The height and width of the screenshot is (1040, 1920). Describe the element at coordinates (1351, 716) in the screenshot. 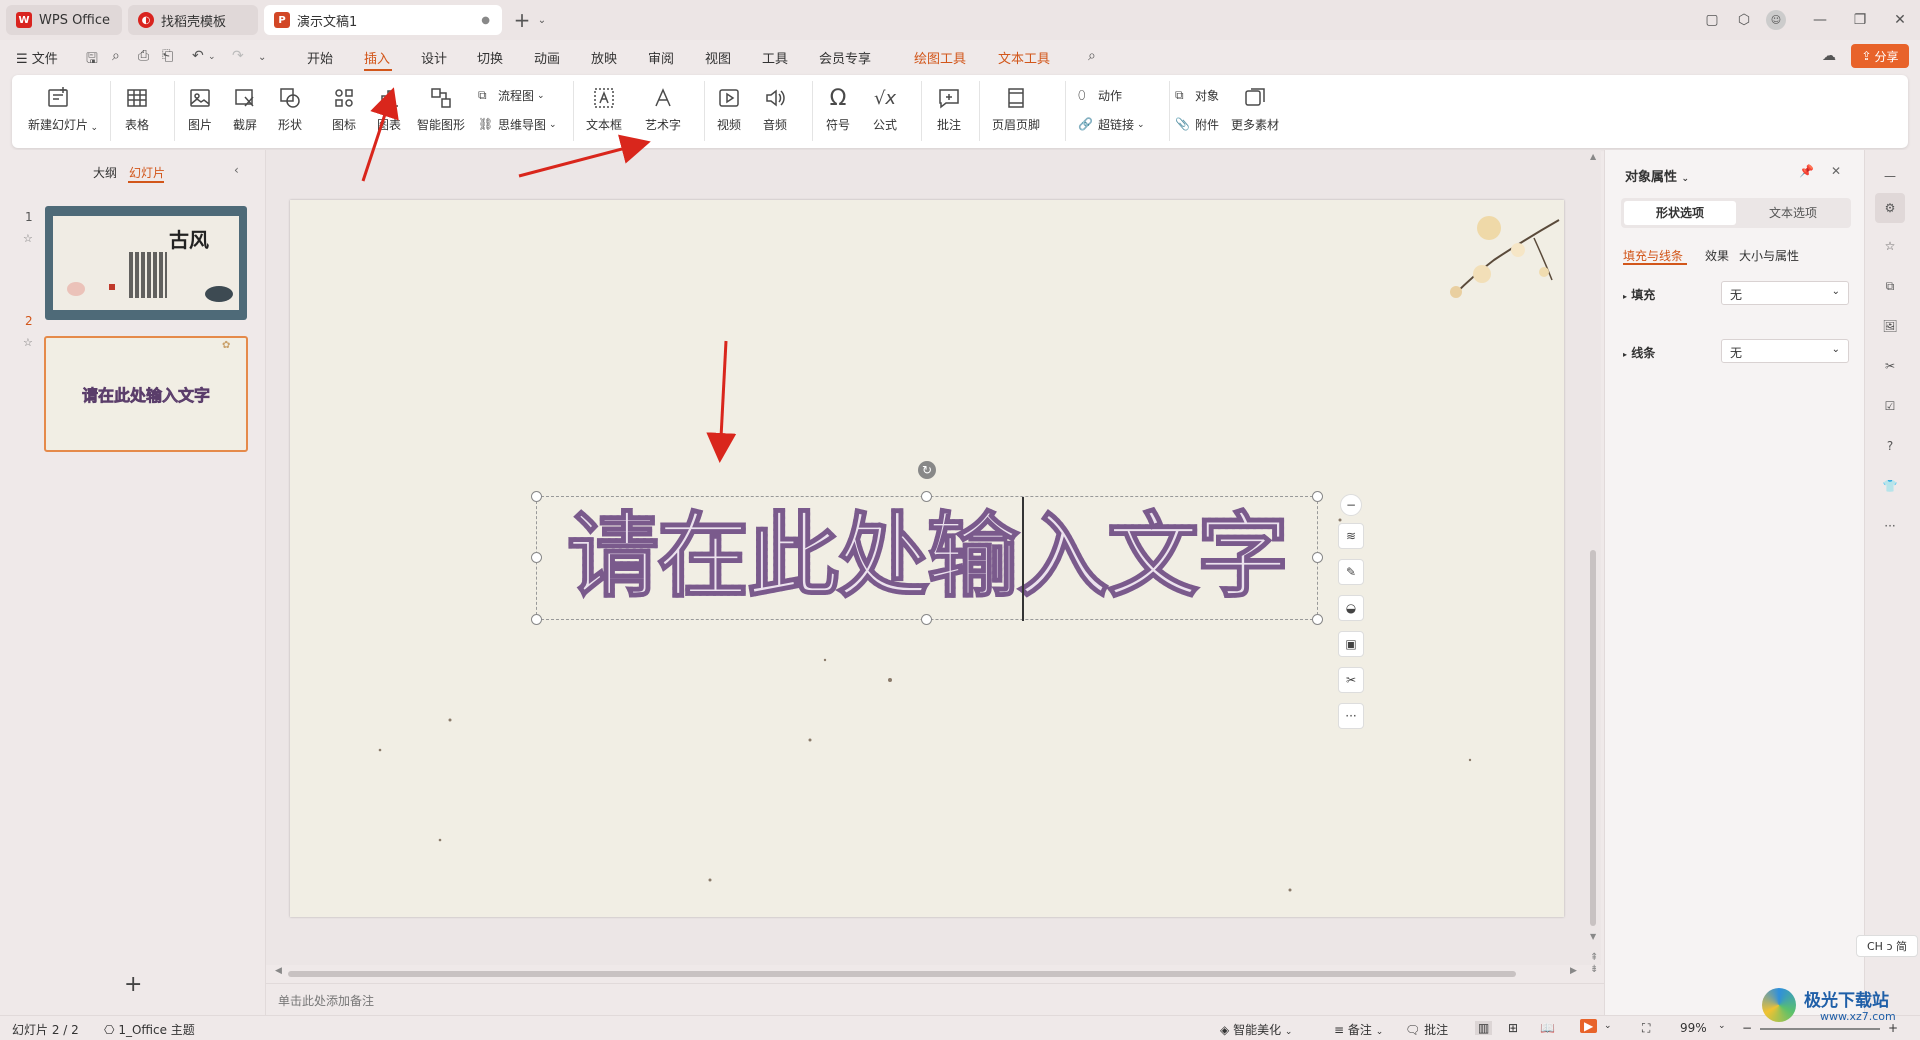

I see `more-options-icon: ···` at that location.